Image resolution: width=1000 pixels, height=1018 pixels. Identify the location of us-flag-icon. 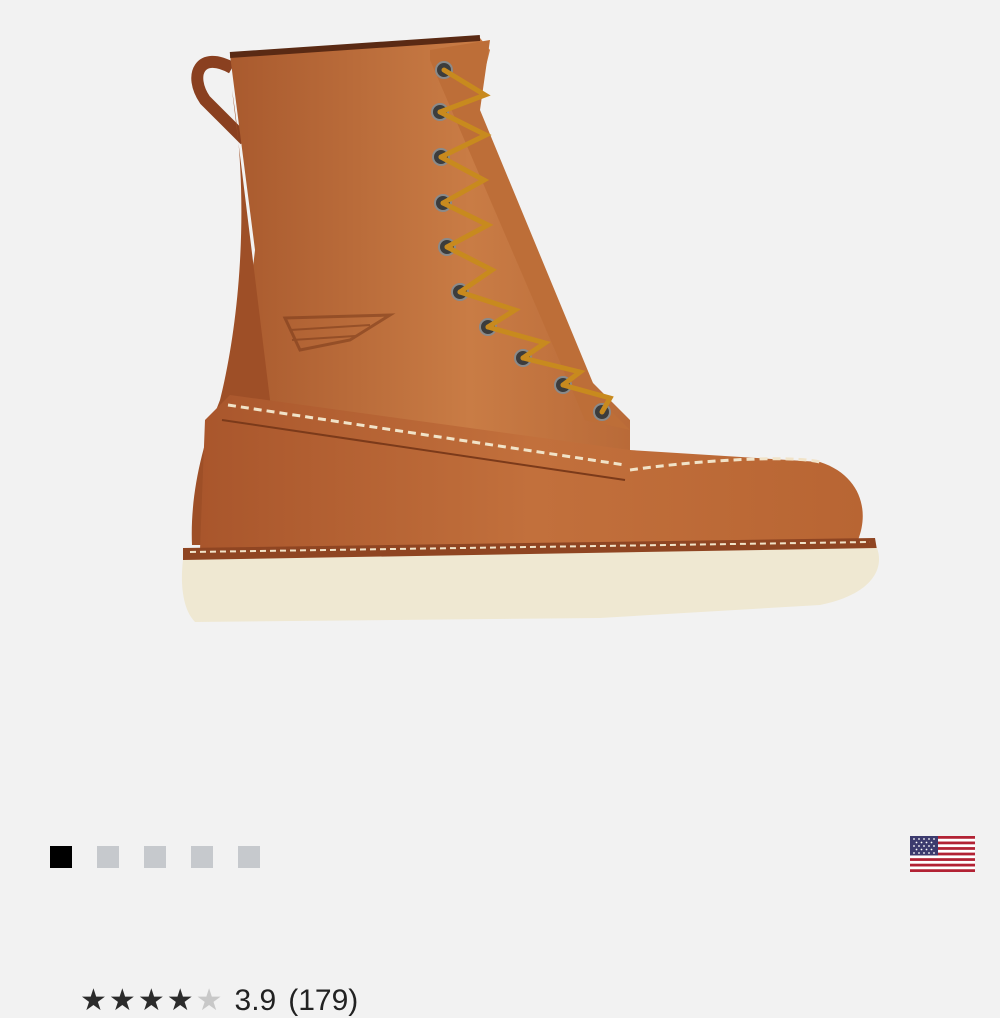
(942, 854).